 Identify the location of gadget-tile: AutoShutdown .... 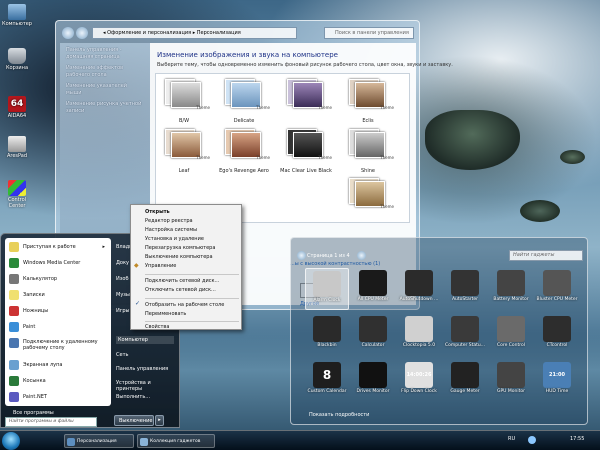
(419, 289).